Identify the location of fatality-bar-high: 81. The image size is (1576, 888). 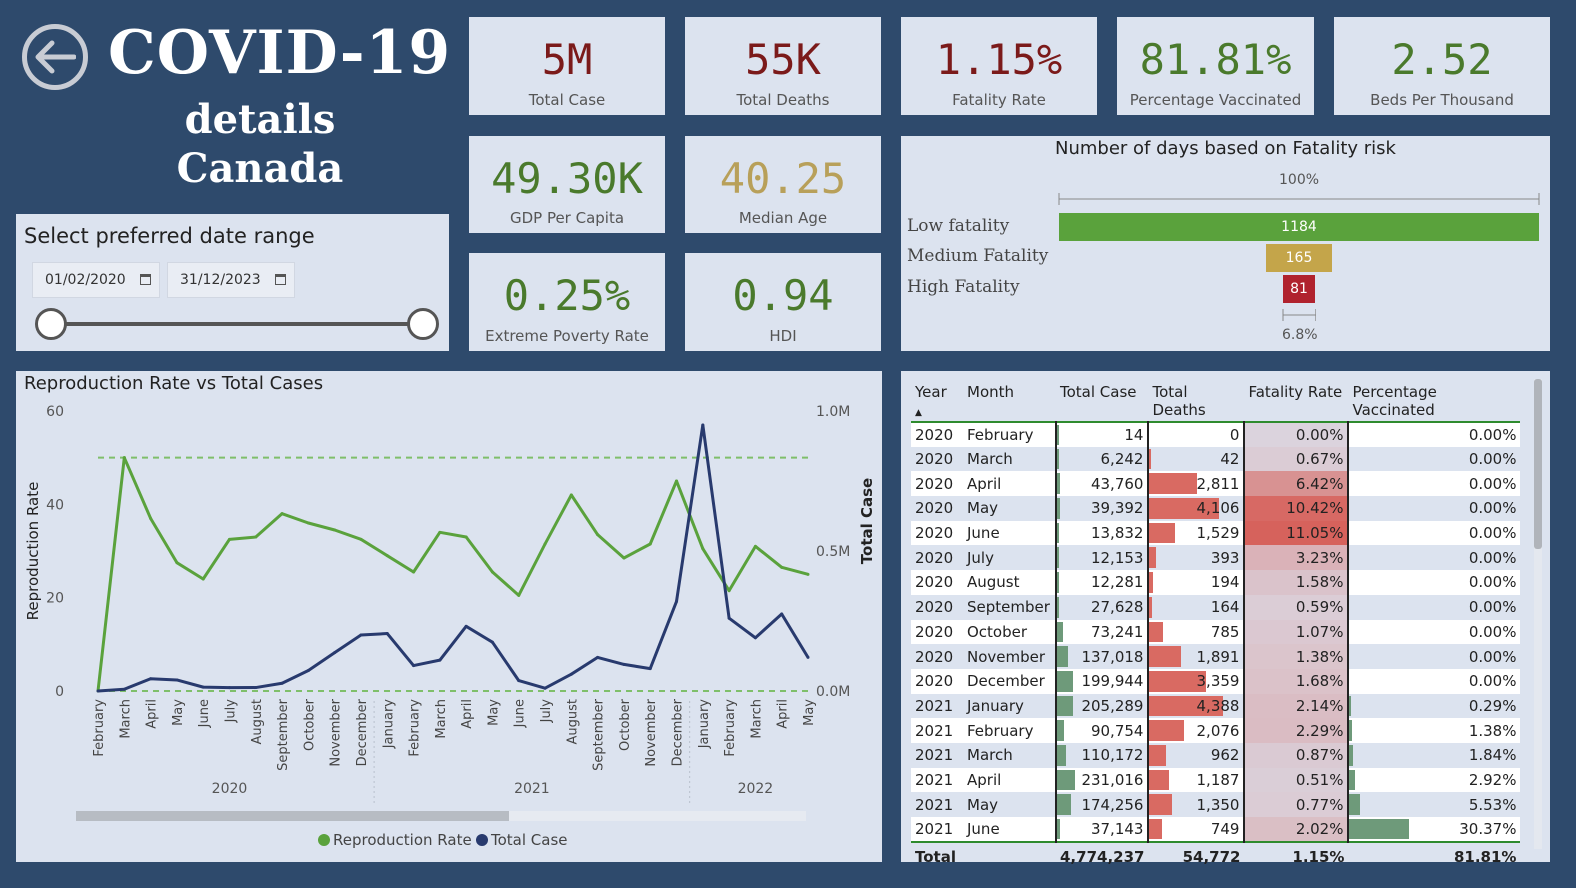
(1299, 289).